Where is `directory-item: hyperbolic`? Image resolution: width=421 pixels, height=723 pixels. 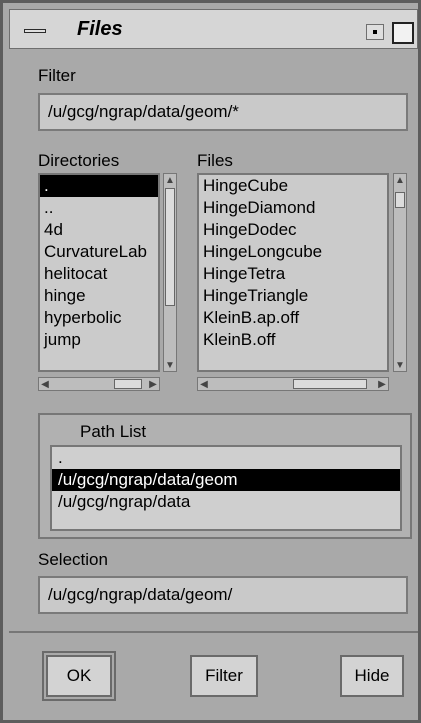
directory-item: hyperbolic is located at coordinates (99, 318).